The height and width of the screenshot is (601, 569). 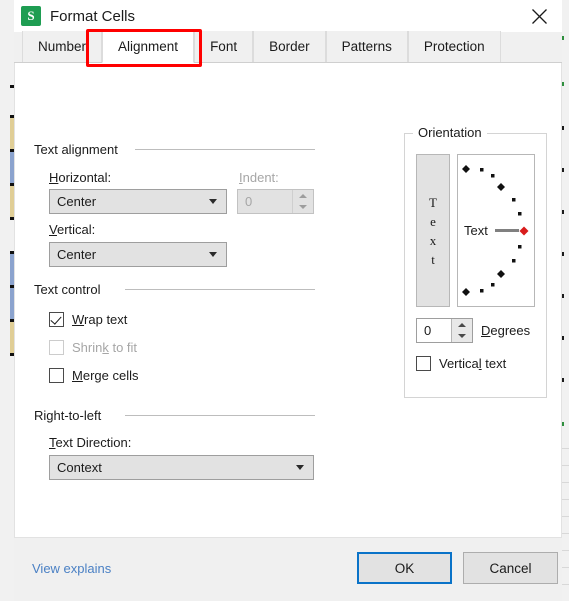 I want to click on horizontal-alignment-value: Center, so click(x=77, y=201).